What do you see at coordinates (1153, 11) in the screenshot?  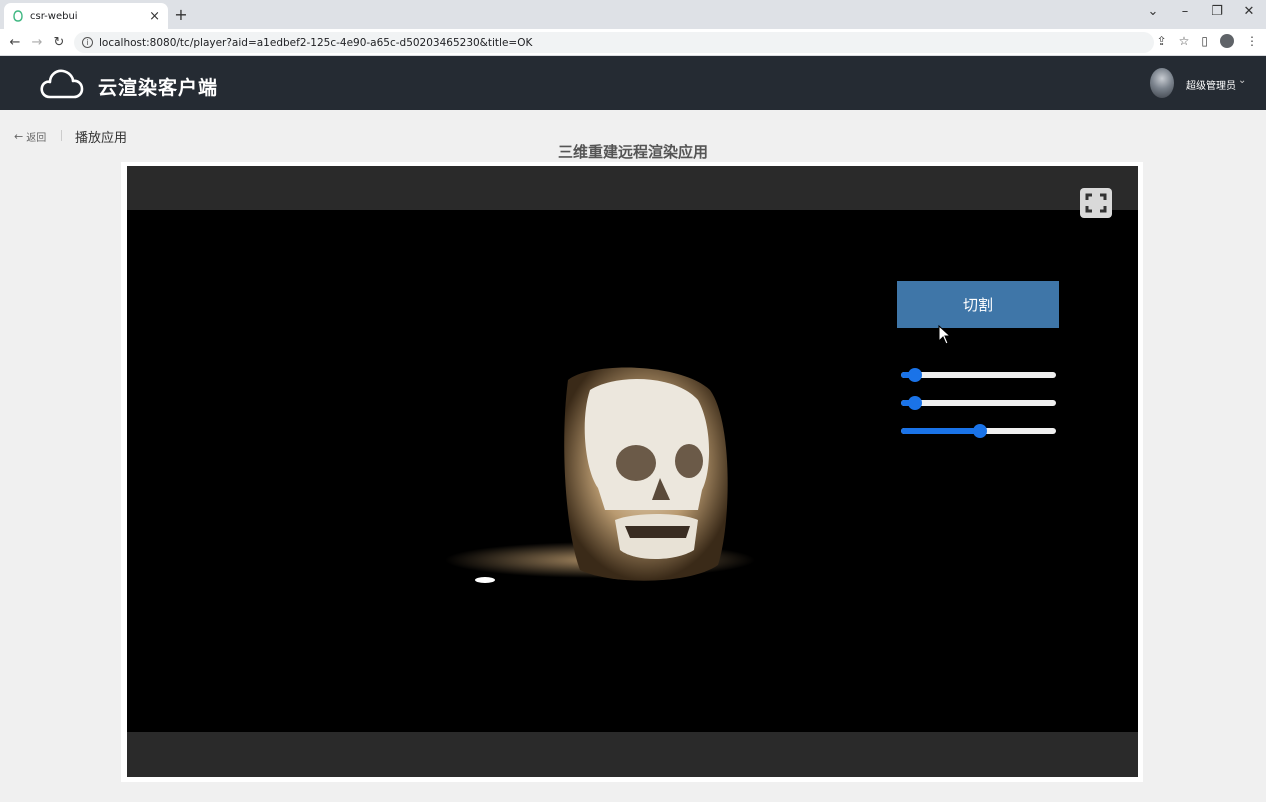 I see `tab-search-icon: ⌄` at bounding box center [1153, 11].